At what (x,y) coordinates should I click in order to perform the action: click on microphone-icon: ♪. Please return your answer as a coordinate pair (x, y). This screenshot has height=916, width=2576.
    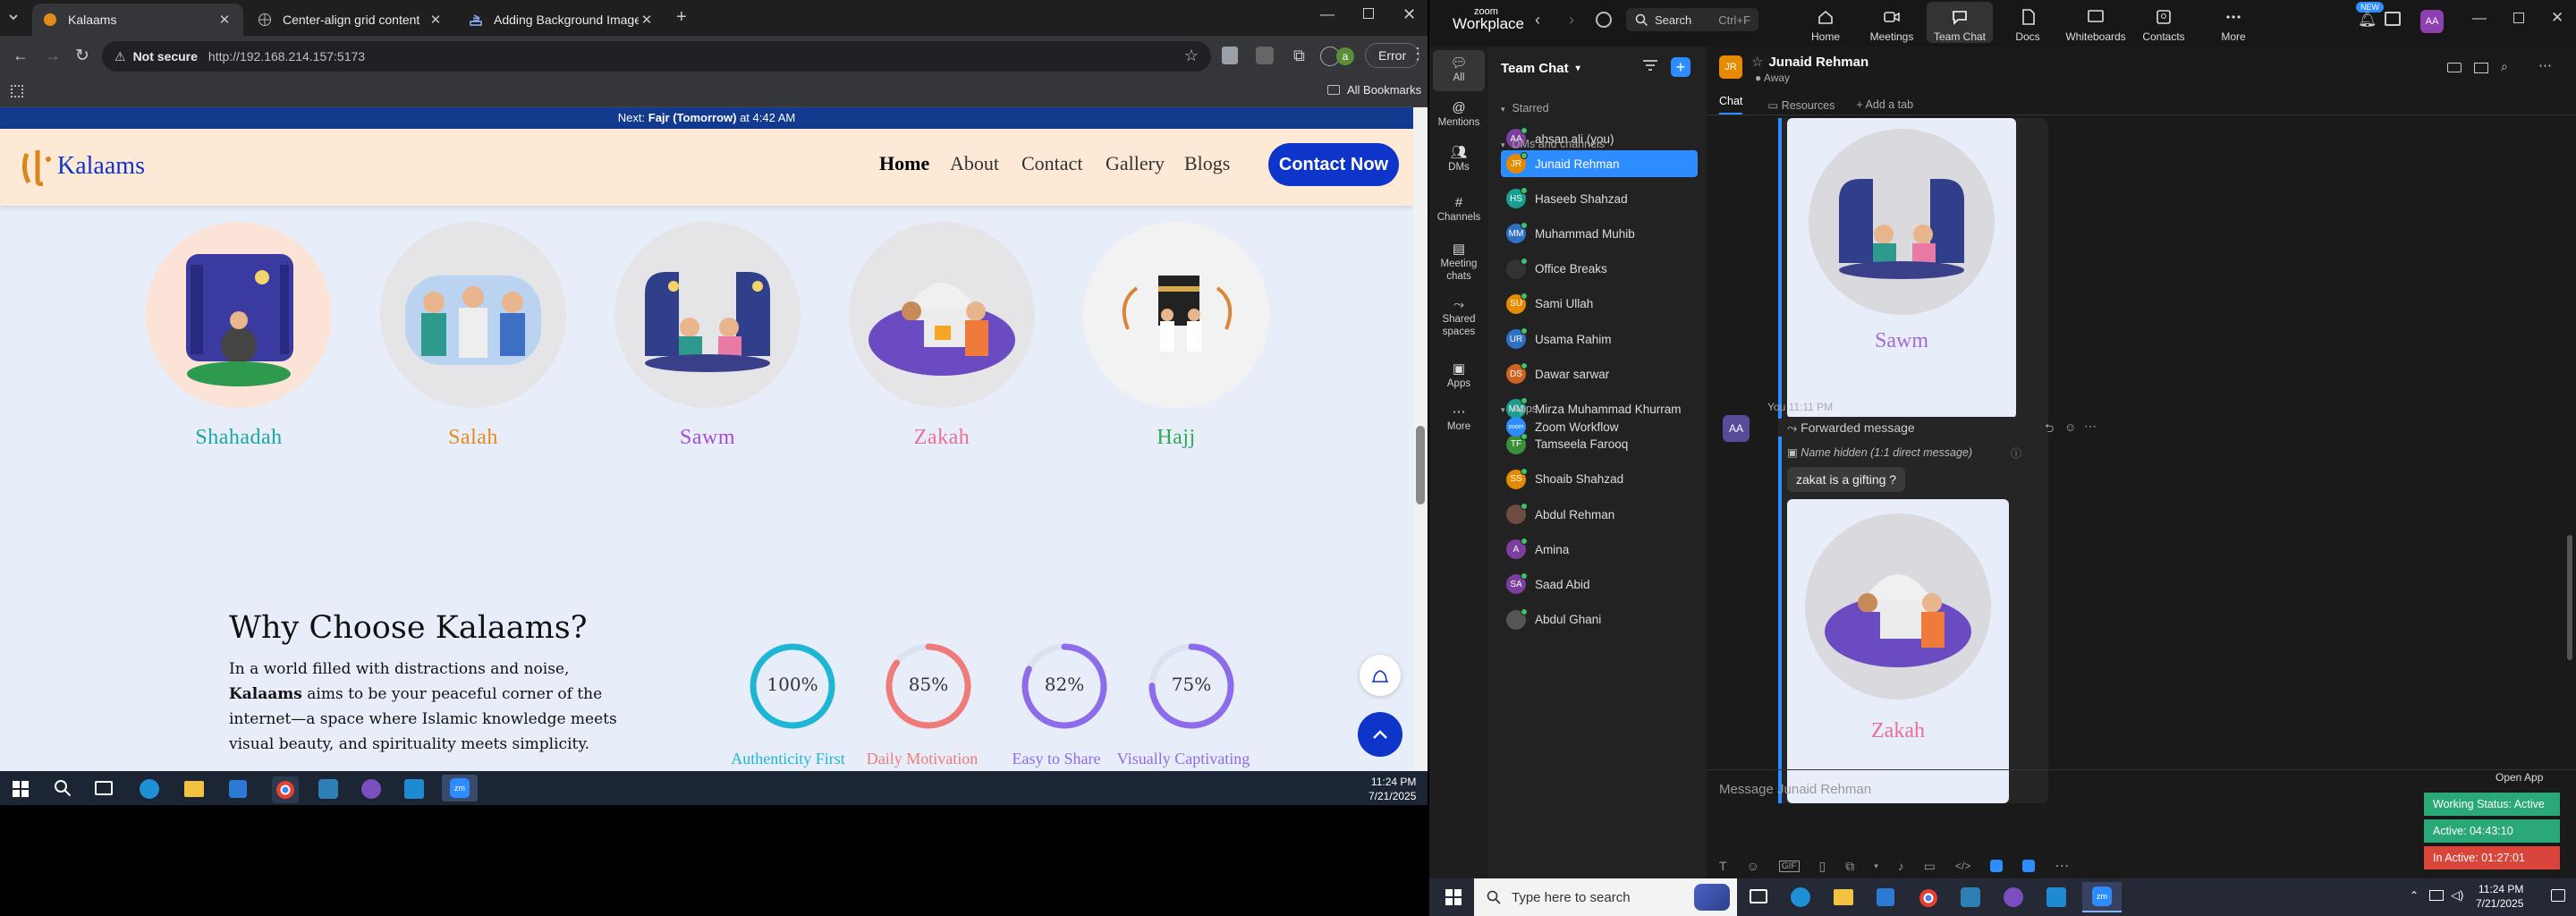
    Looking at the image, I should click on (1901, 866).